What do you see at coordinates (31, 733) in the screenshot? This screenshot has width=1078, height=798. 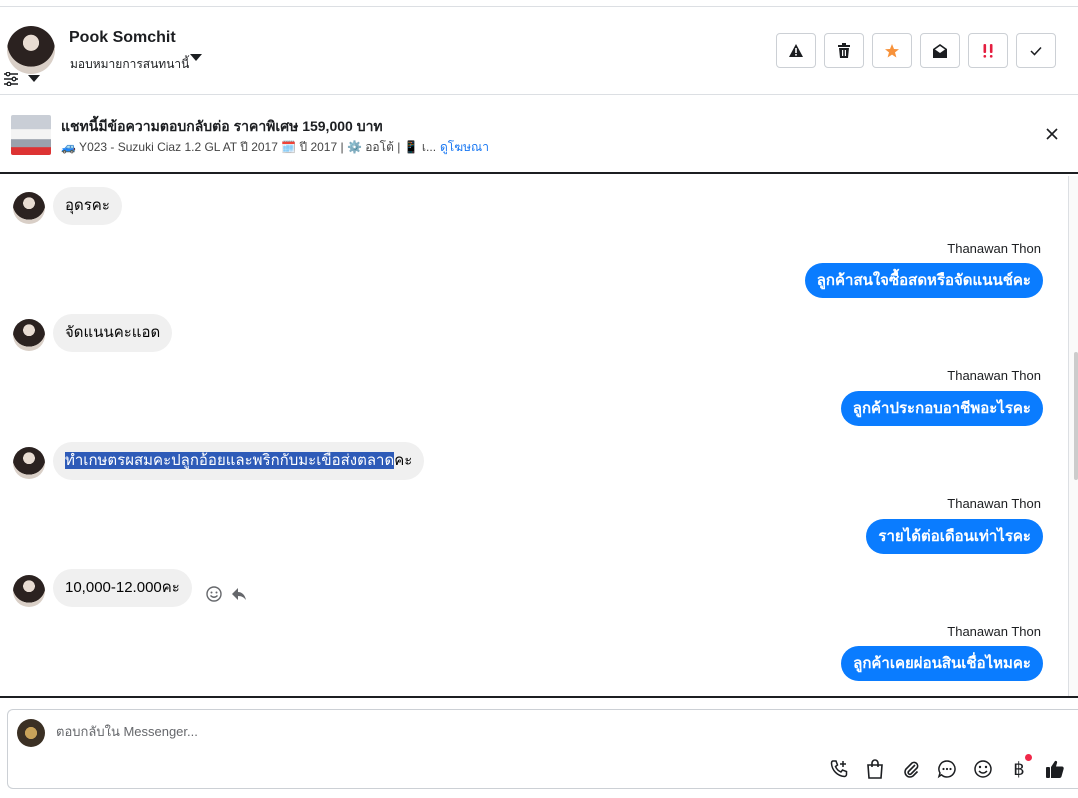 I see `page-avatar` at bounding box center [31, 733].